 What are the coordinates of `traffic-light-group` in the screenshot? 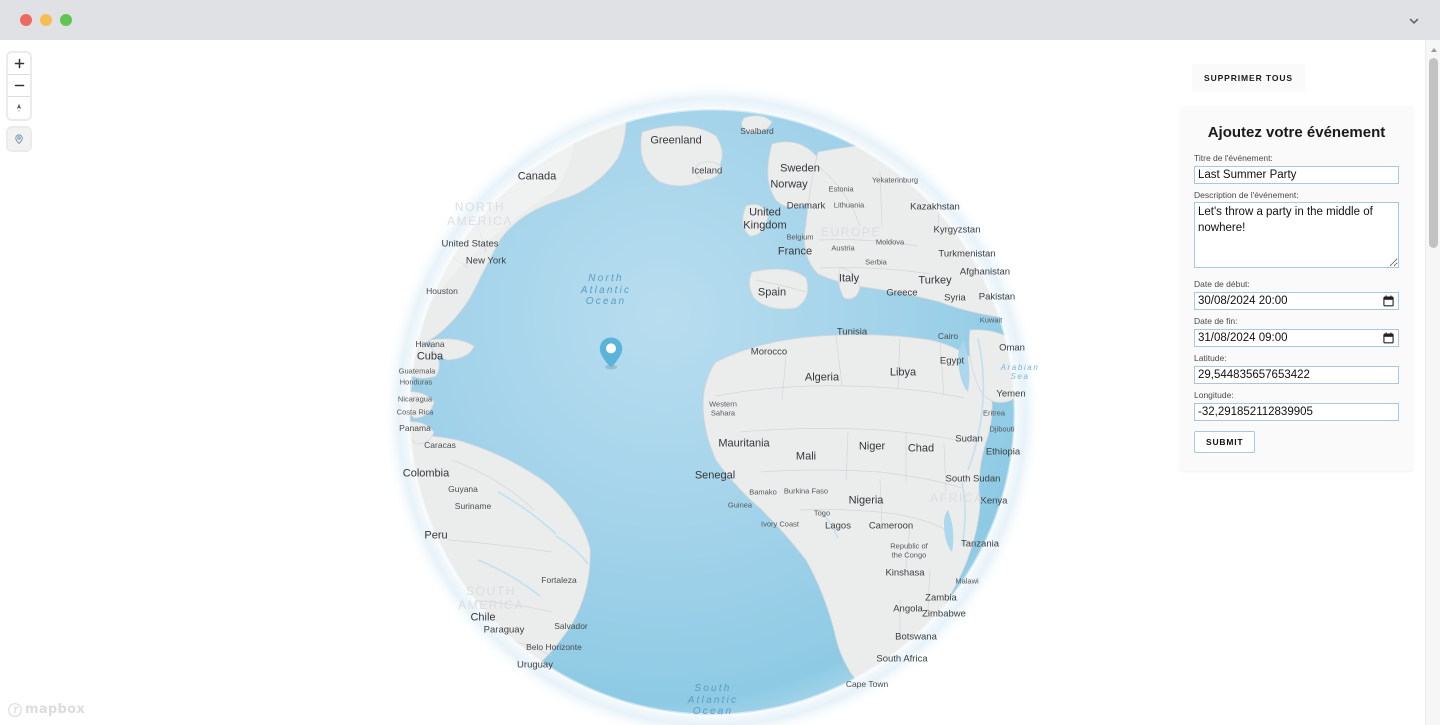 It's located at (46, 20).